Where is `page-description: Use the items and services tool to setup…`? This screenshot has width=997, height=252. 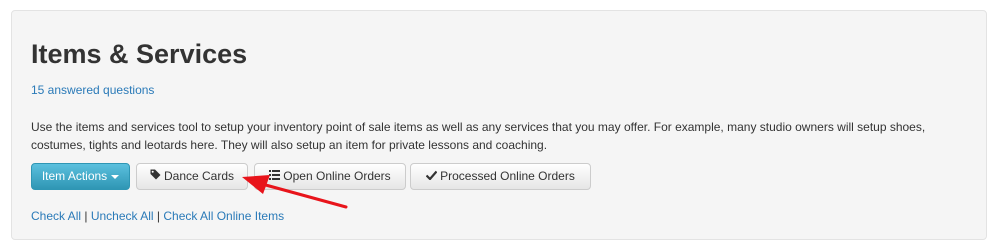 page-description: Use the items and services tool to setup… is located at coordinates (478, 136).